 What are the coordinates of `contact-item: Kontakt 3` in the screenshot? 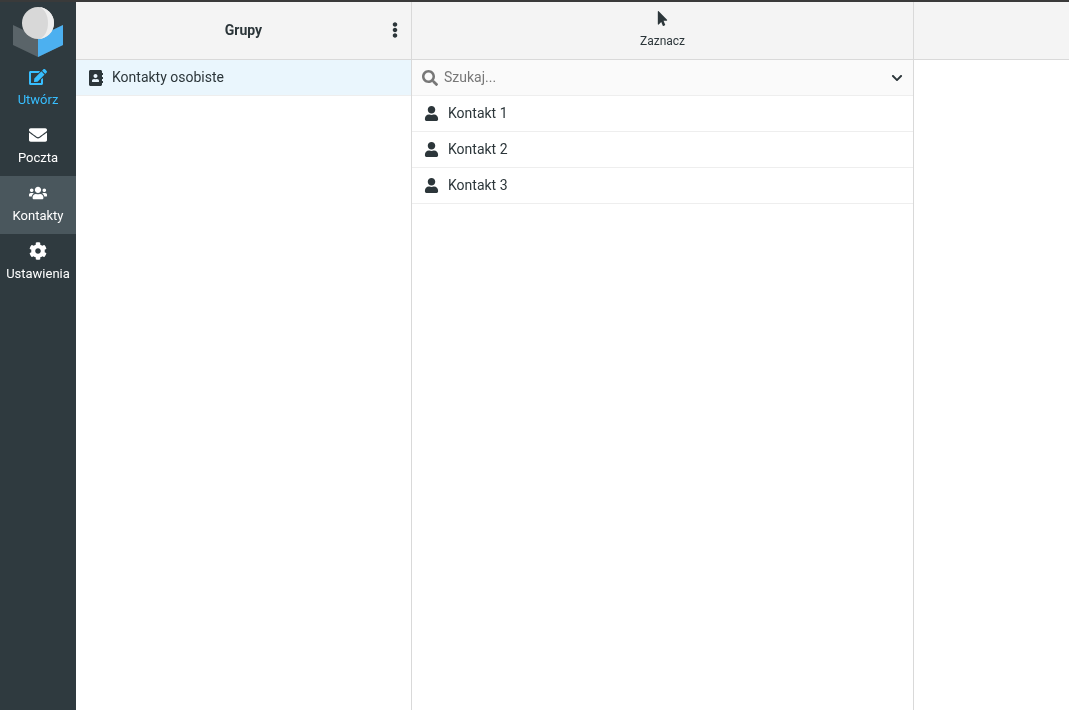 It's located at (662, 186).